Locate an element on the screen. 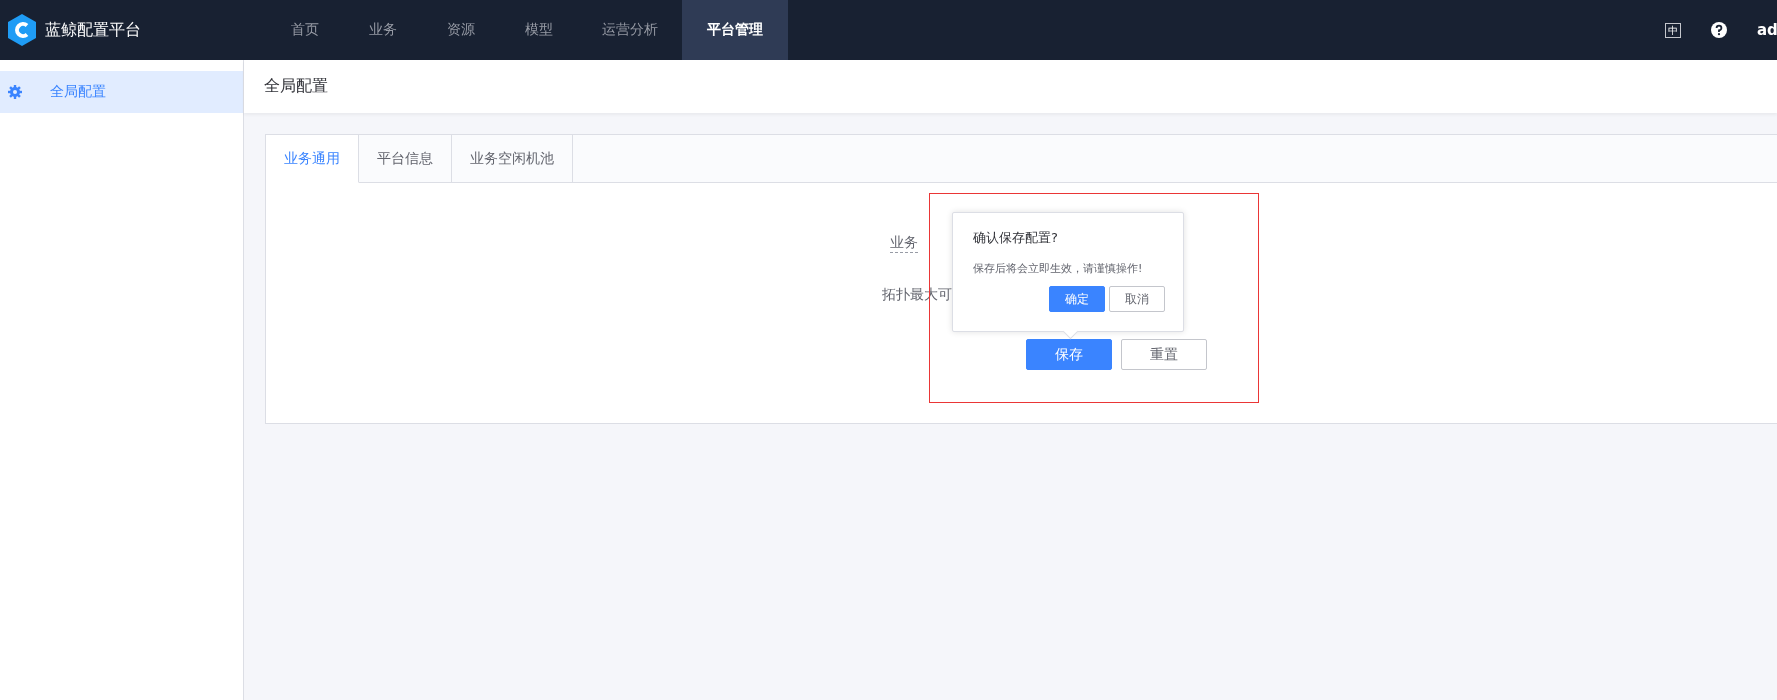 This screenshot has height=700, width=1777. logo-icon is located at coordinates (22, 30).